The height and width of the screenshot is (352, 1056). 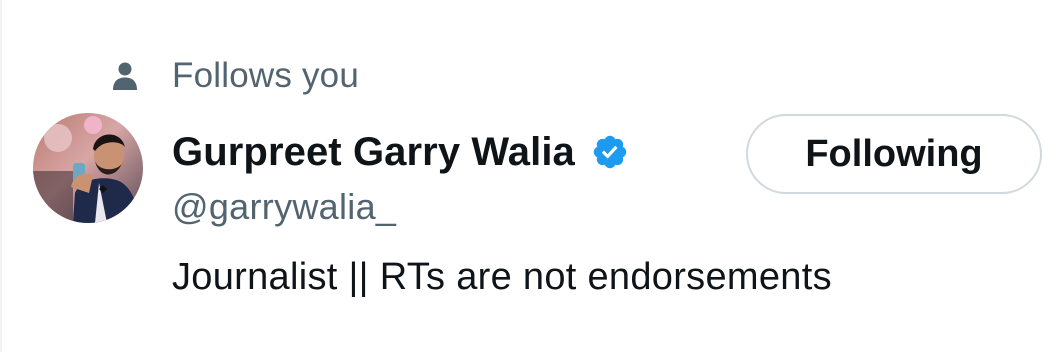 What do you see at coordinates (894, 154) in the screenshot?
I see `following-button: Following` at bounding box center [894, 154].